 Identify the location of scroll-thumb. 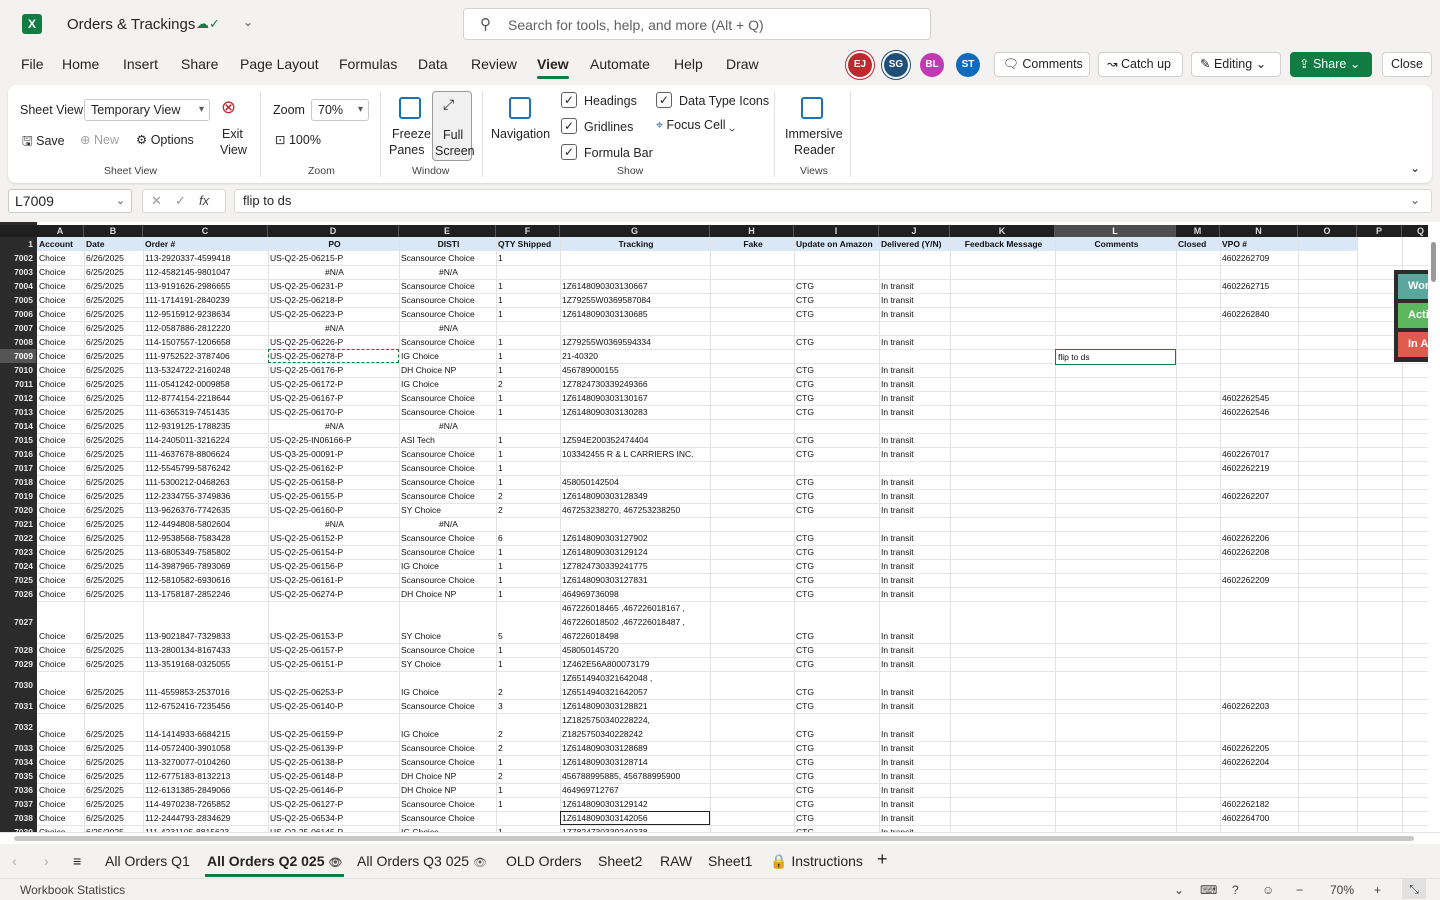
(714, 838).